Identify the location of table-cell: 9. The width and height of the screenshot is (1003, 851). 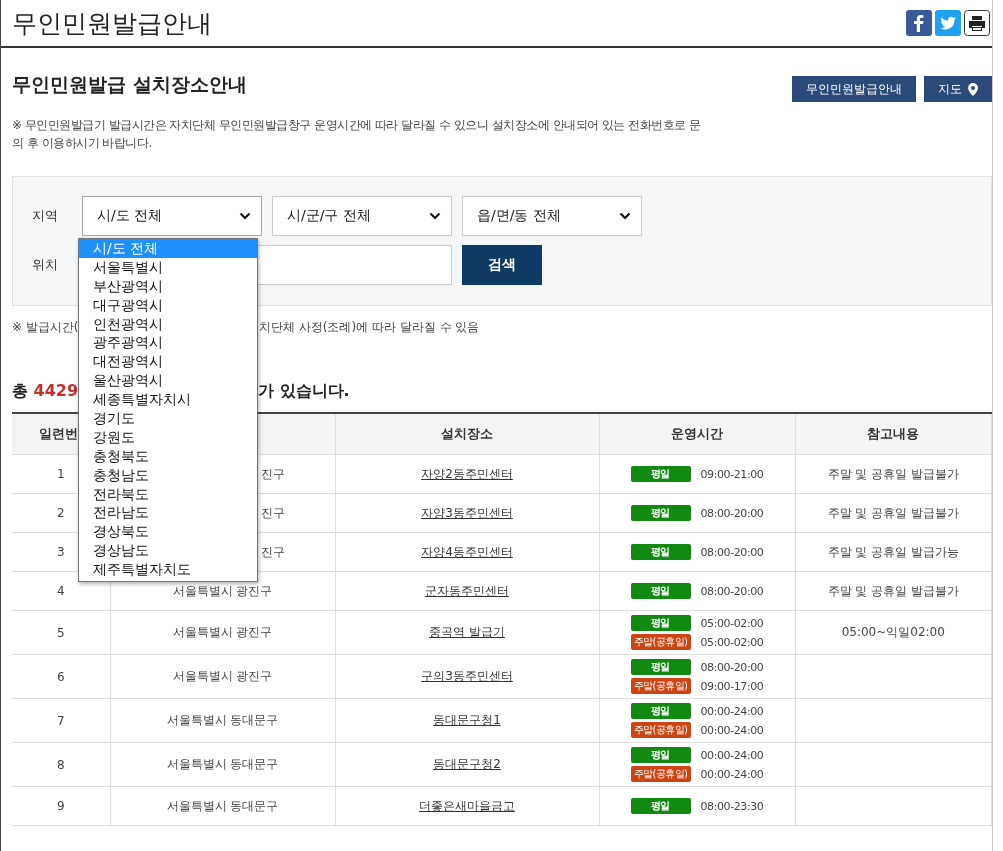
(61, 806).